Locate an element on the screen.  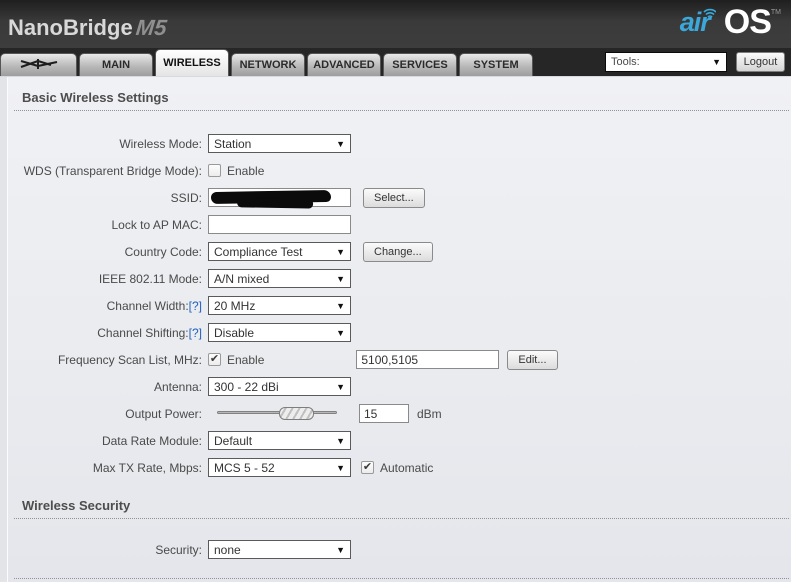
tab-system: SYSTEM is located at coordinates (496, 64).